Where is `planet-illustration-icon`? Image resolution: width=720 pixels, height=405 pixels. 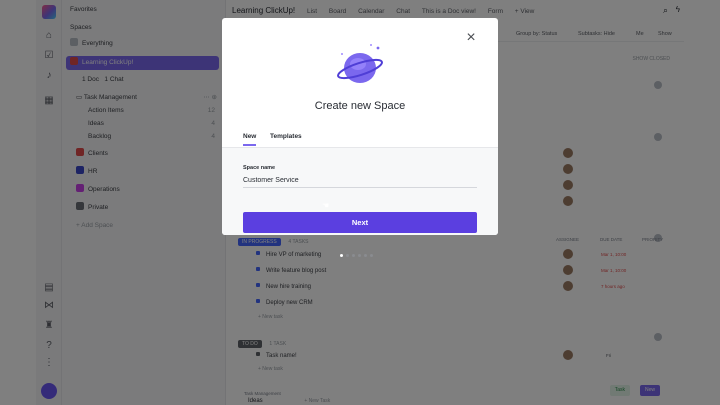
planet-illustration-icon is located at coordinates (360, 63).